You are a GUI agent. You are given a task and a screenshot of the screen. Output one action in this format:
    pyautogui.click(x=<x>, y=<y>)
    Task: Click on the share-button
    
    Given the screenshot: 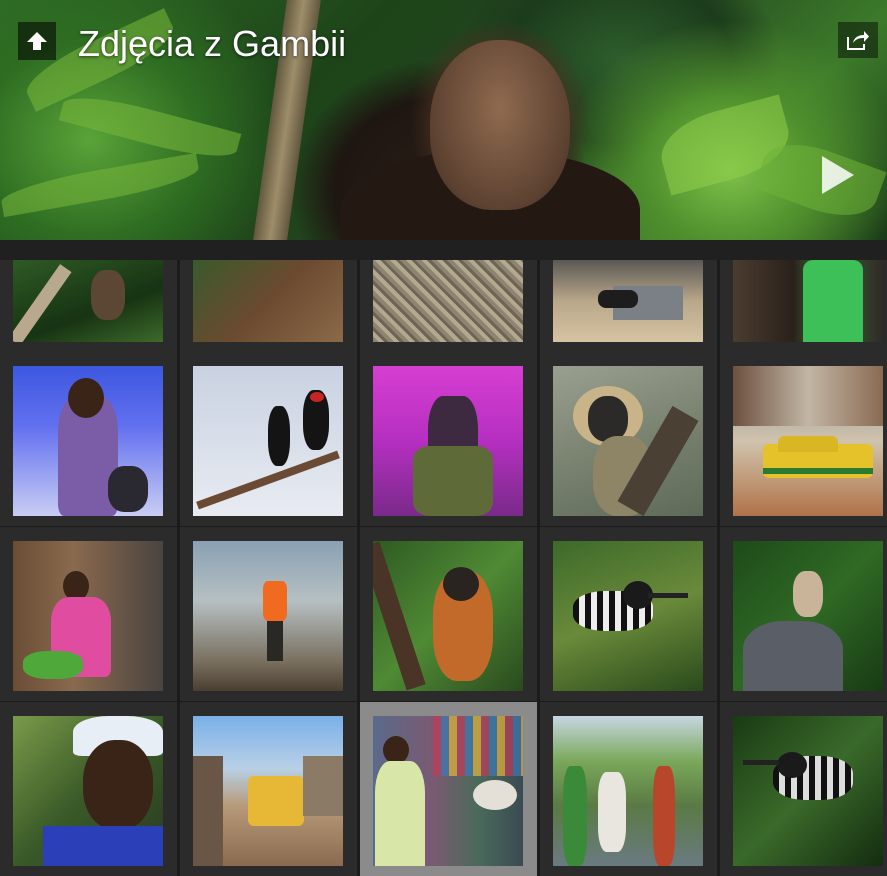 What is the action you would take?
    pyautogui.click(x=858, y=40)
    